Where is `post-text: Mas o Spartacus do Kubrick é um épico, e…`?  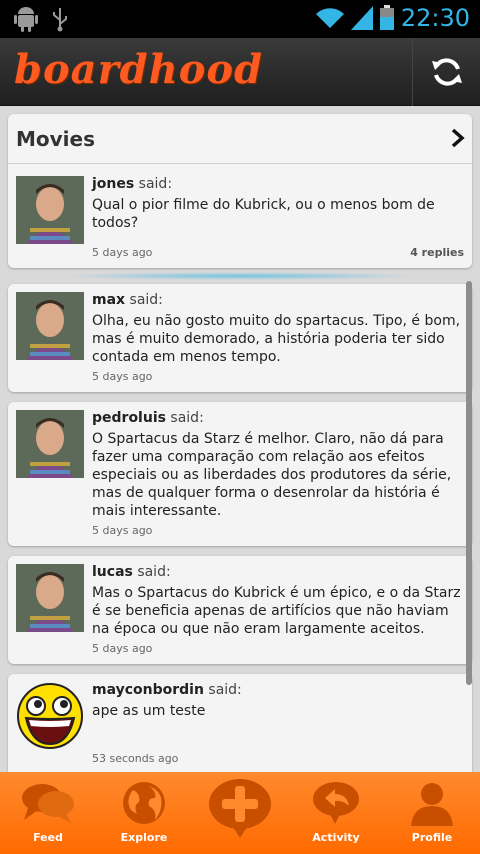
post-text: Mas o Spartacus do Kubrick é um épico, e… is located at coordinates (276, 611).